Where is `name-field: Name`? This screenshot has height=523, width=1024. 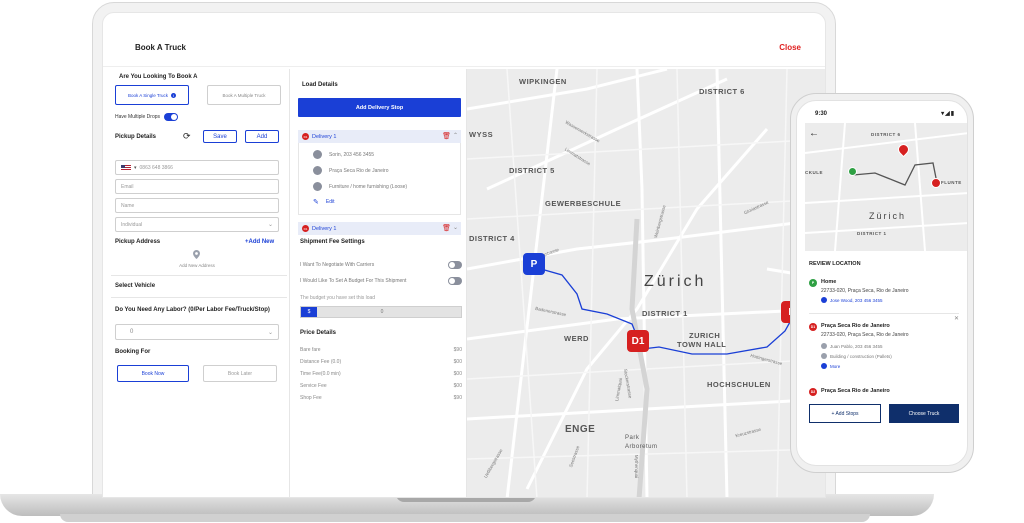 name-field: Name is located at coordinates (197, 205).